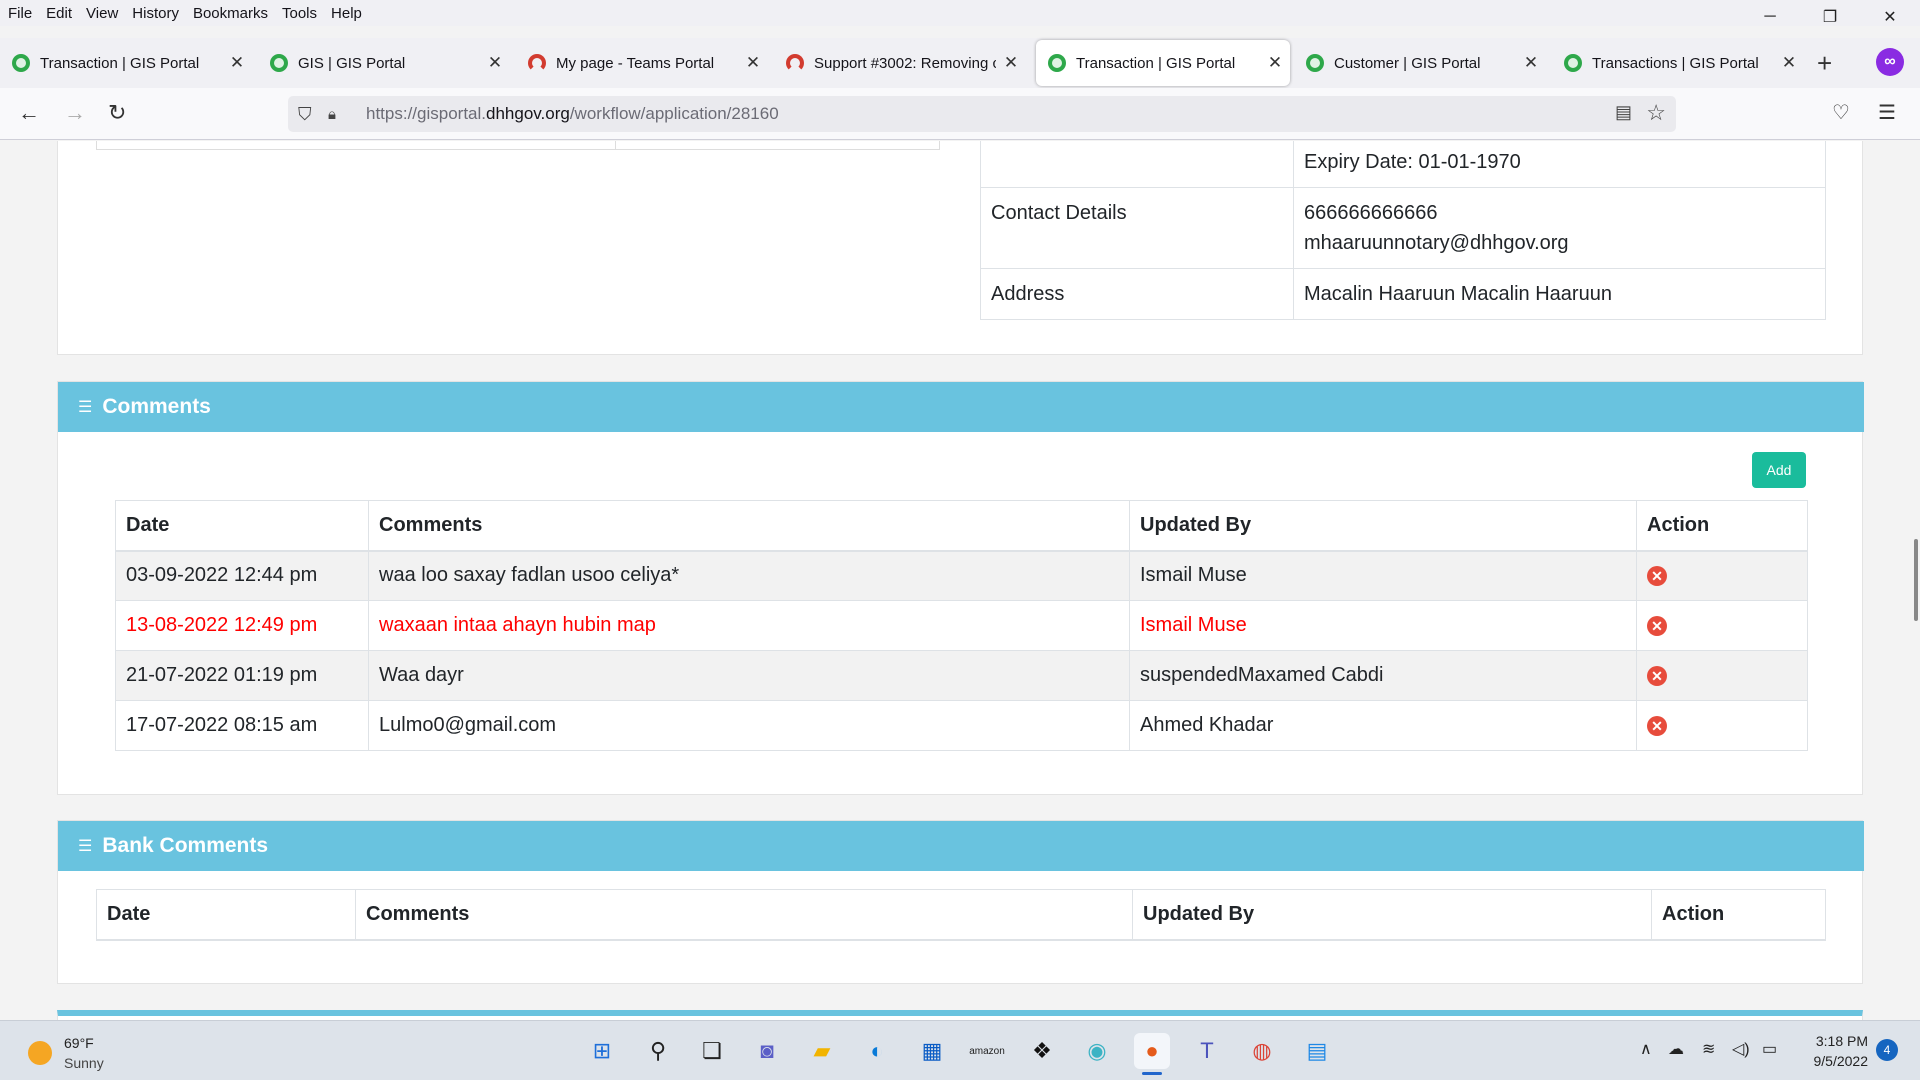 The height and width of the screenshot is (1080, 1920). I want to click on menu-bookmarks: Bookmarks, so click(229, 13).